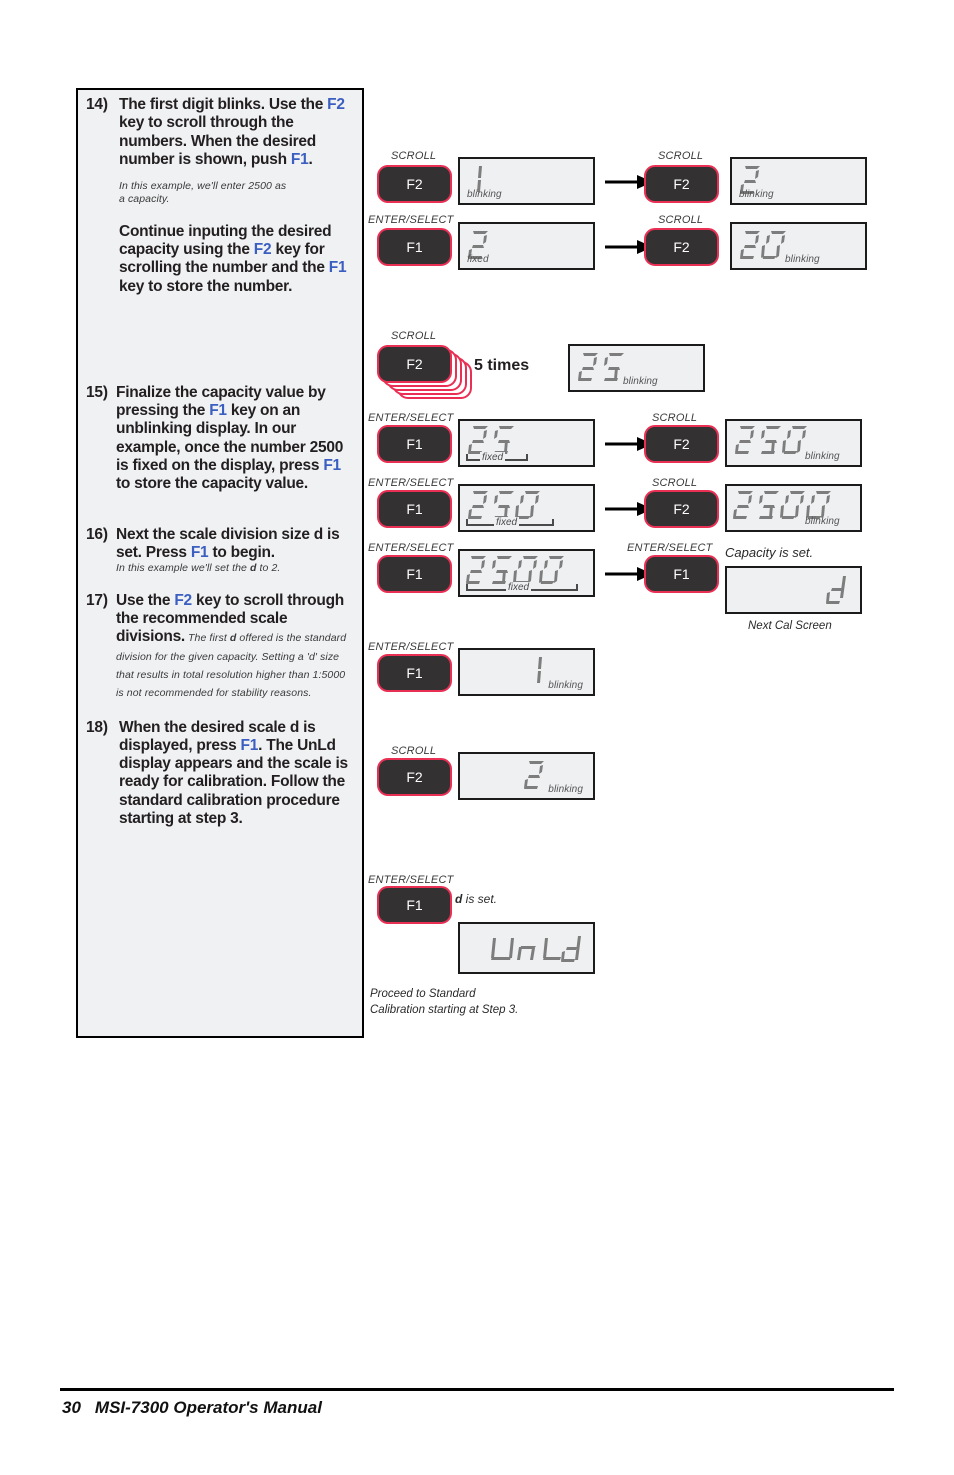  I want to click on seven-seg-unld, so click(536, 949).